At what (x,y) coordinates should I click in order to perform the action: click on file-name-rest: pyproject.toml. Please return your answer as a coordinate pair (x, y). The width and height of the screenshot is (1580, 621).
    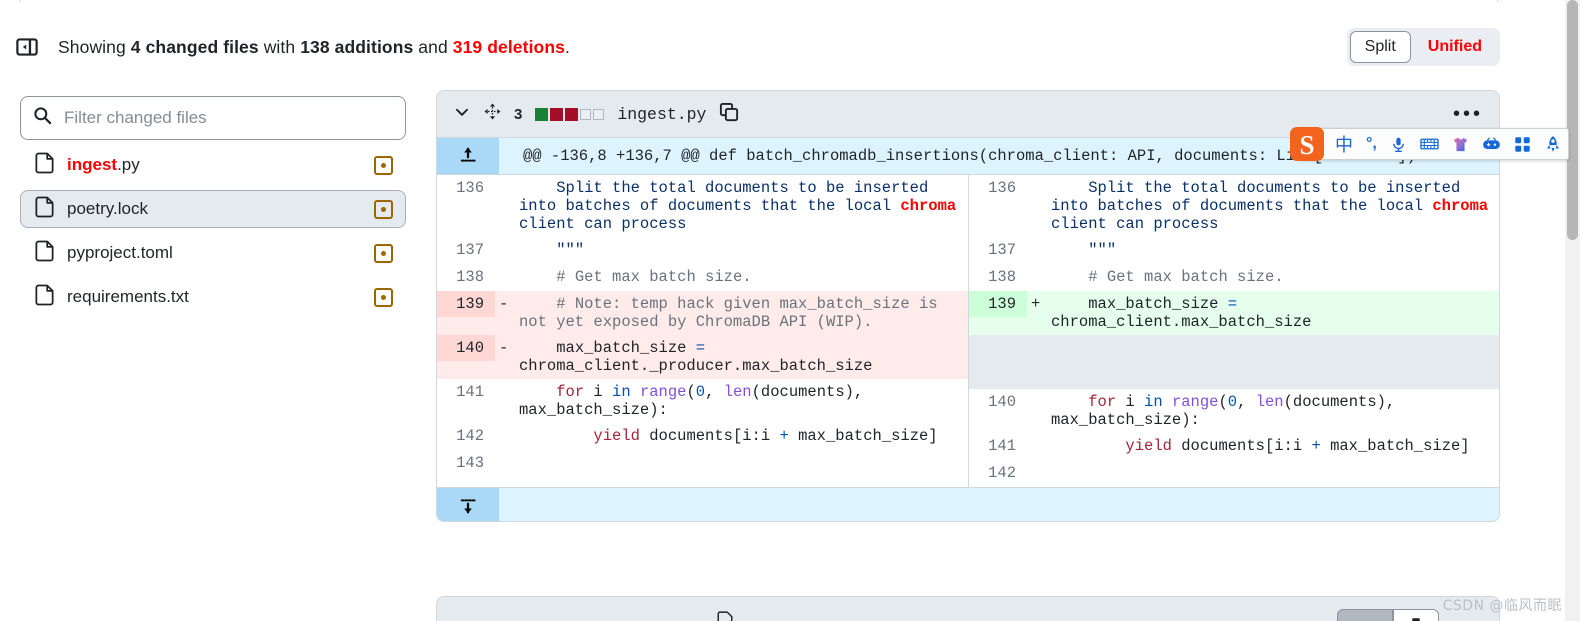
    Looking at the image, I should click on (120, 252).